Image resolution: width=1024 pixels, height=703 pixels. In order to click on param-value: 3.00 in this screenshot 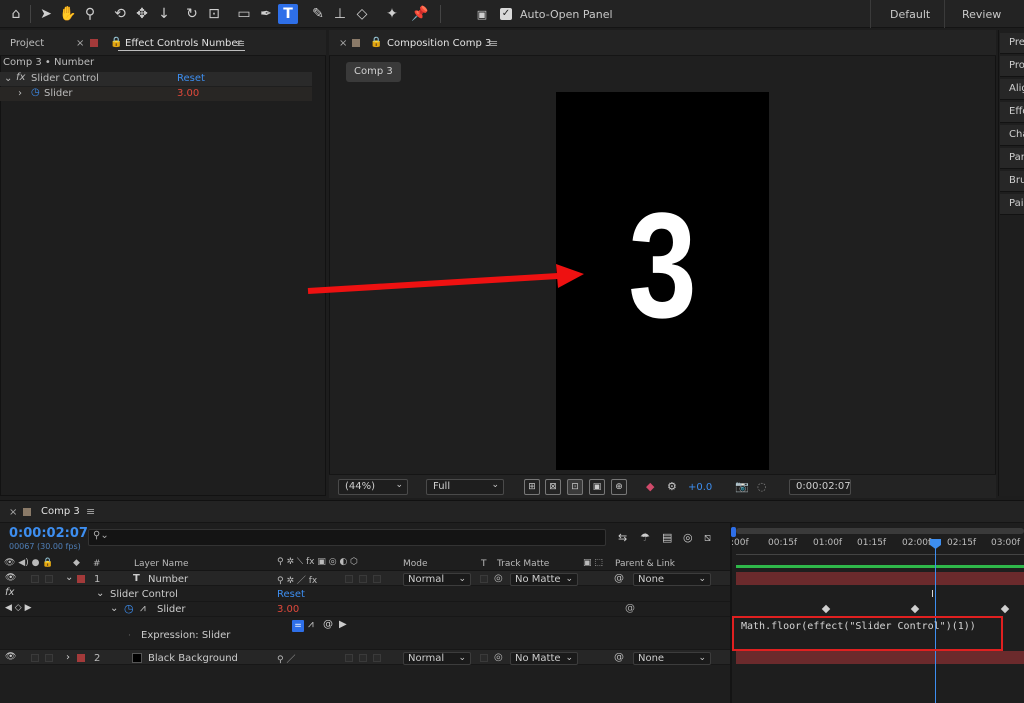, I will do `click(188, 93)`.